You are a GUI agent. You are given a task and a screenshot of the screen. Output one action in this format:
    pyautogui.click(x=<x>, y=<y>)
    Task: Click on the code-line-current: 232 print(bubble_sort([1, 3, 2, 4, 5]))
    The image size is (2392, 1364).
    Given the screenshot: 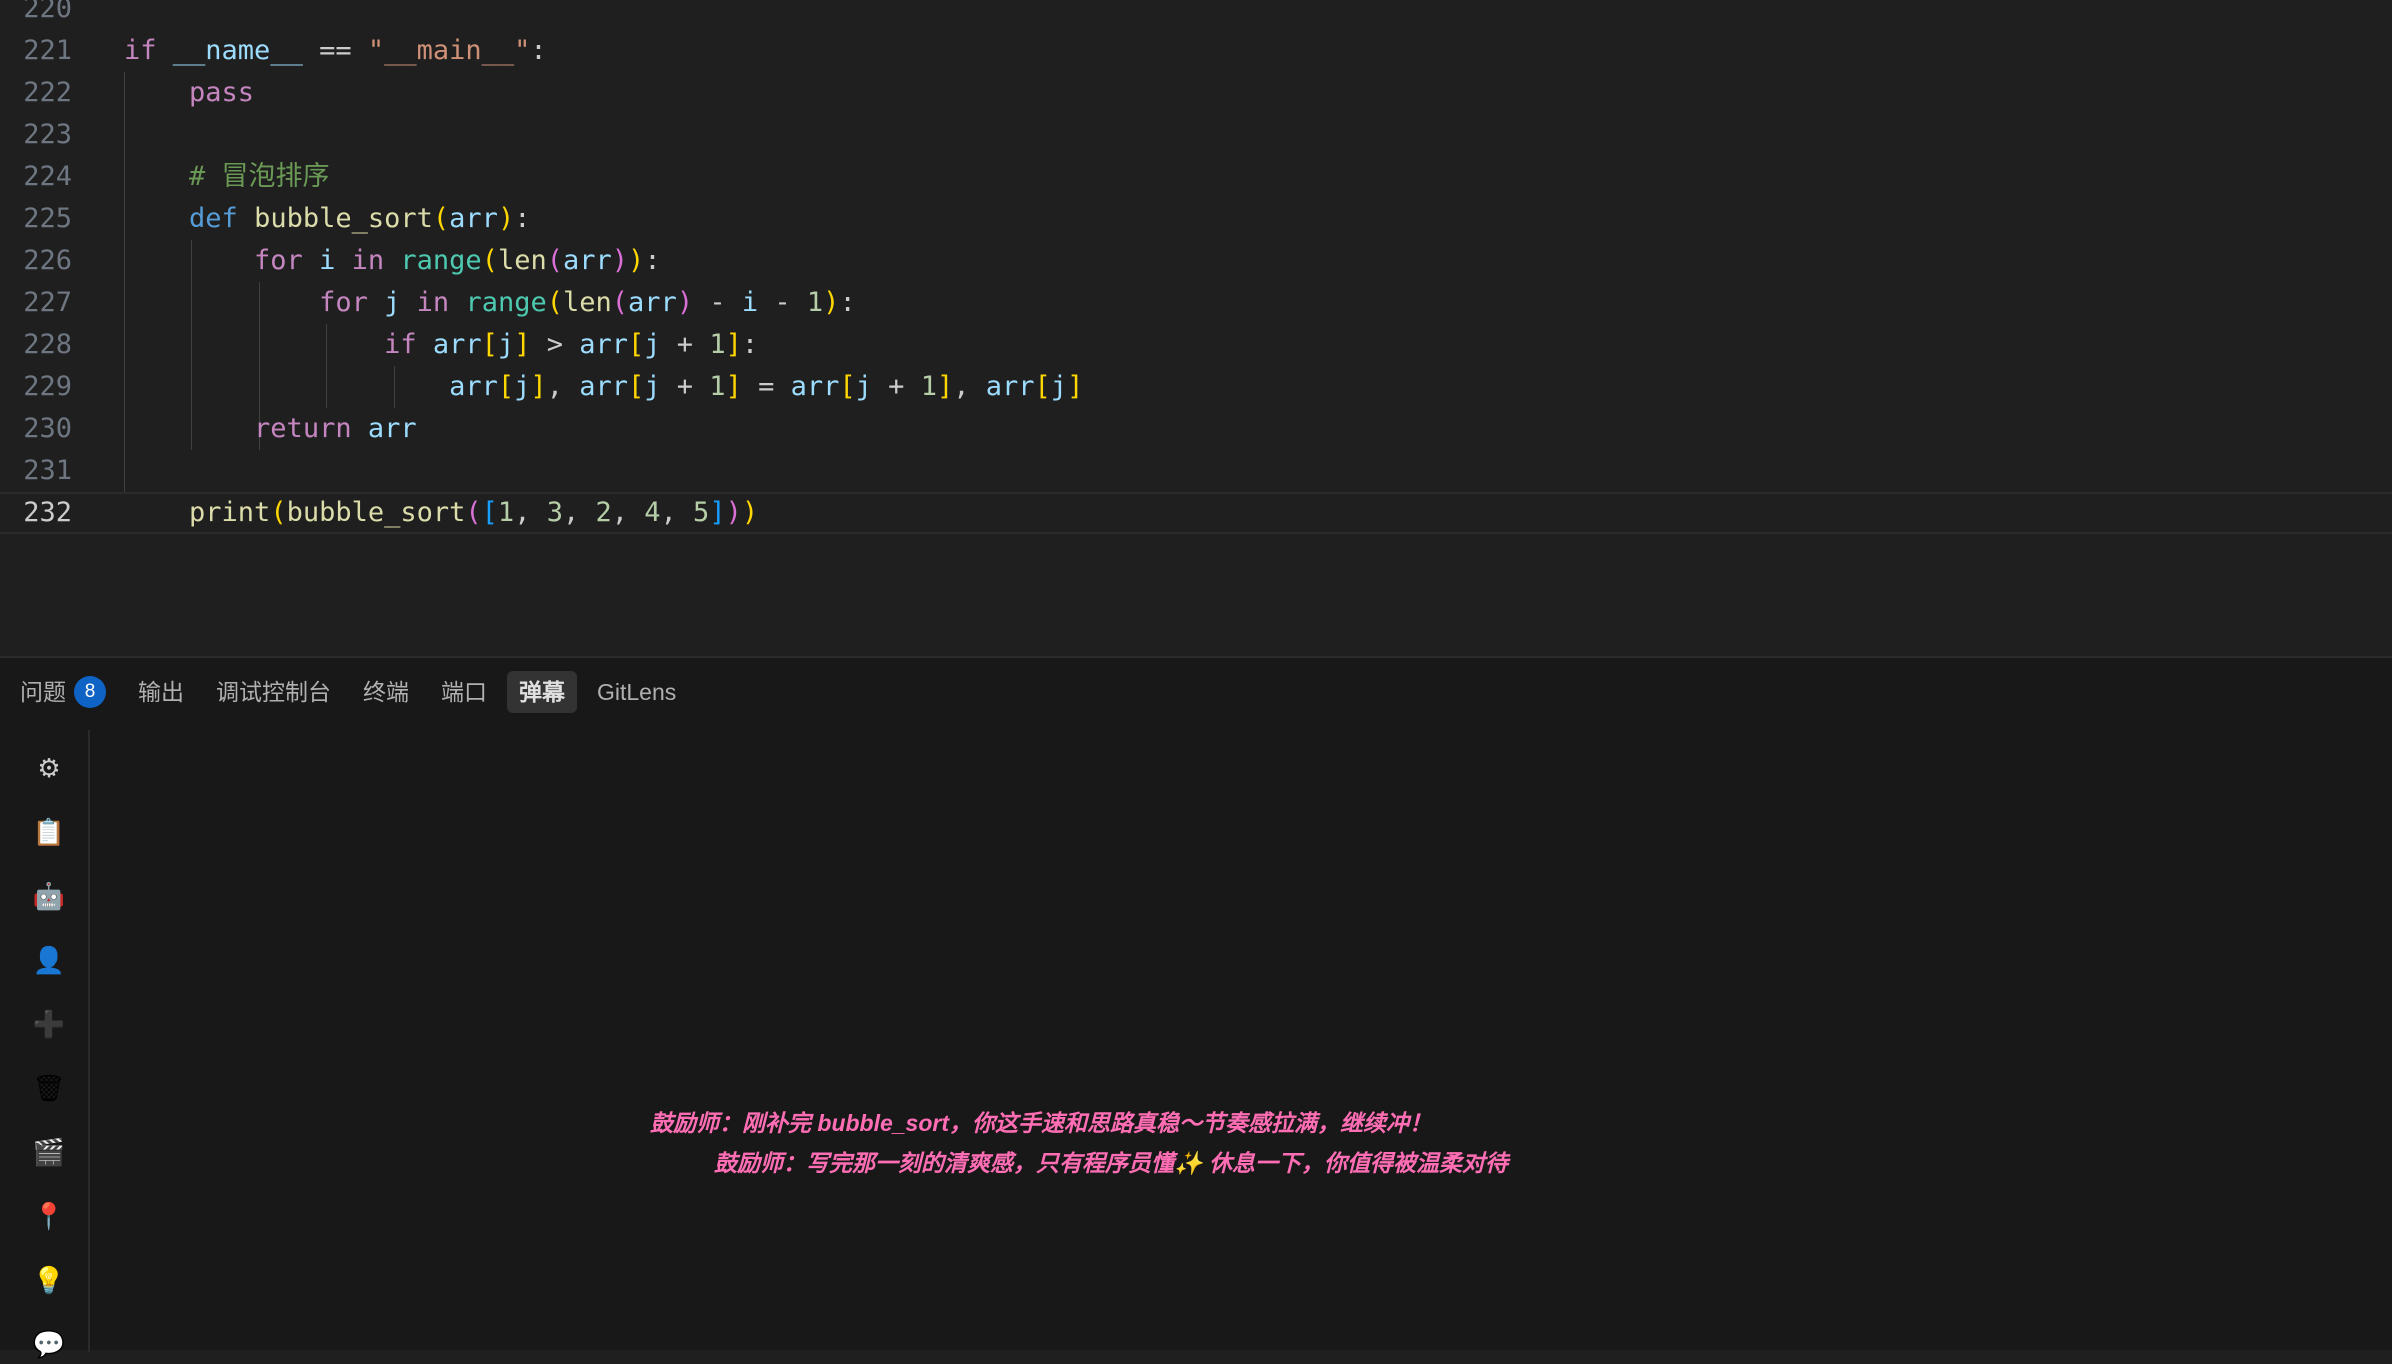 What is the action you would take?
    pyautogui.click(x=1196, y=513)
    